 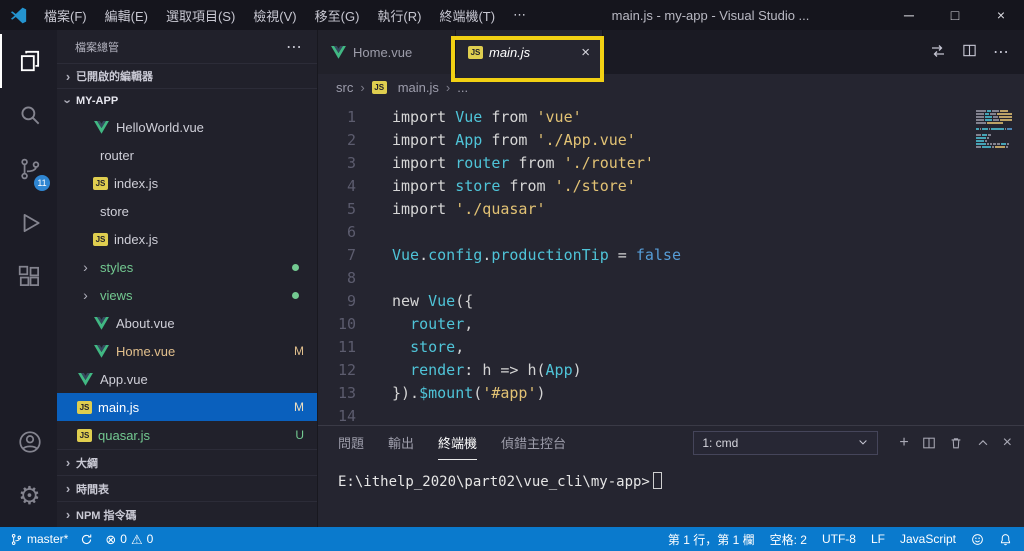 I want to click on status-bar-right: 第 1 行，第 1 欄 空格: 2 UTF-8 LF JavaScript, so click(x=840, y=539).